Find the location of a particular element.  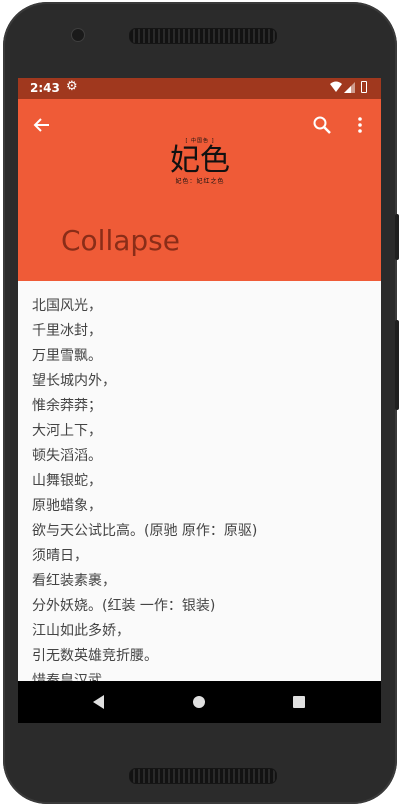

color-logo: [ 中国色 ] 妃色 妃色：妃红之色 is located at coordinates (200, 165).